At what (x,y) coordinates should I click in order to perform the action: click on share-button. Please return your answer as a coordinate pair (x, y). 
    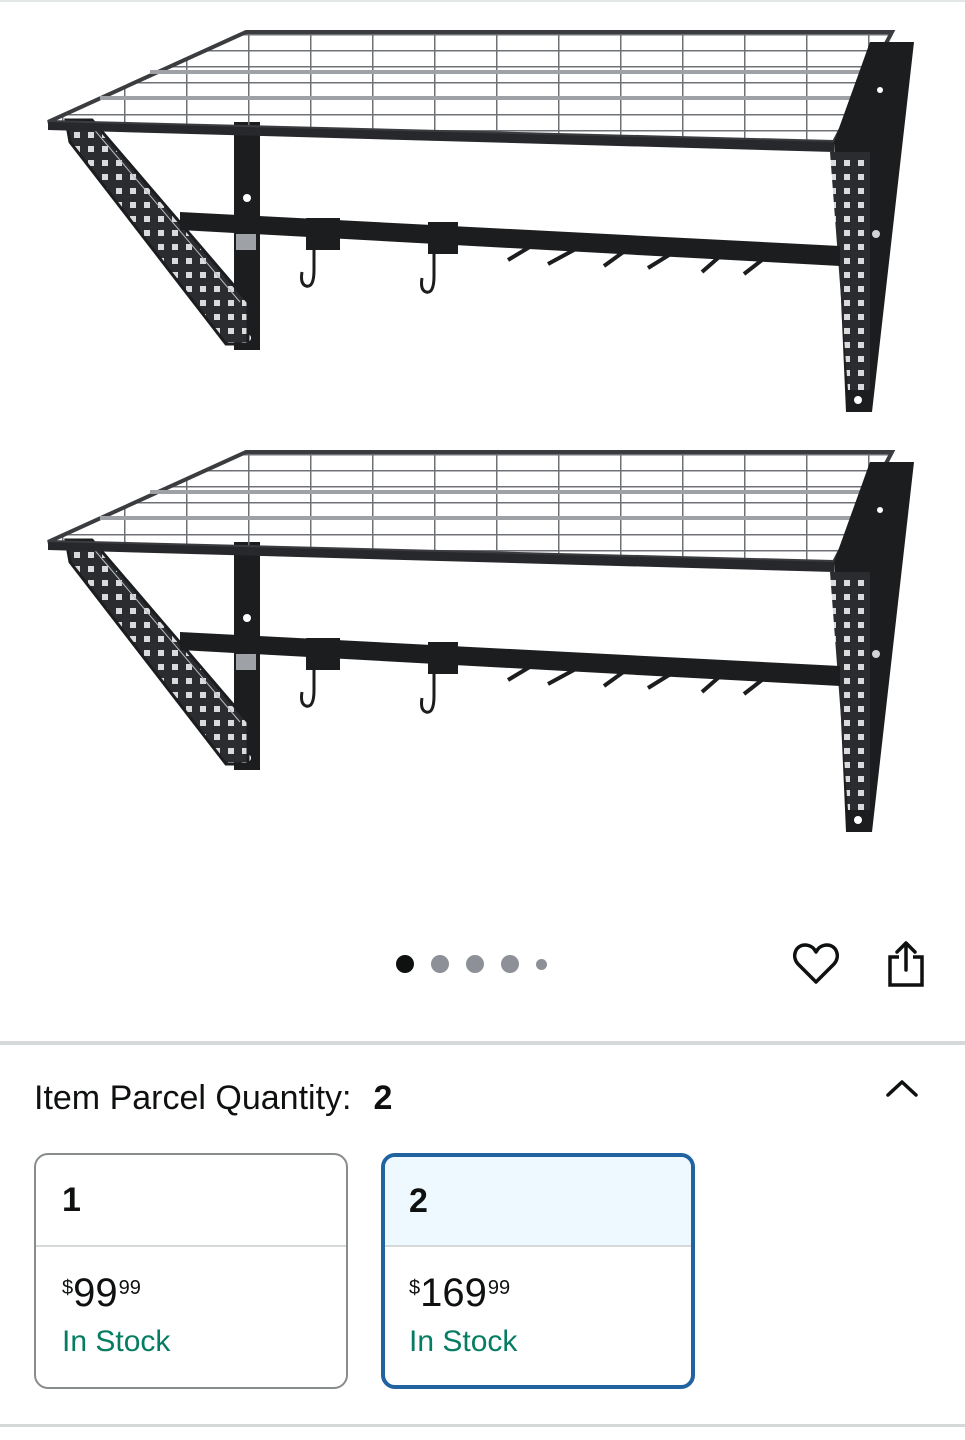
    Looking at the image, I should click on (906, 964).